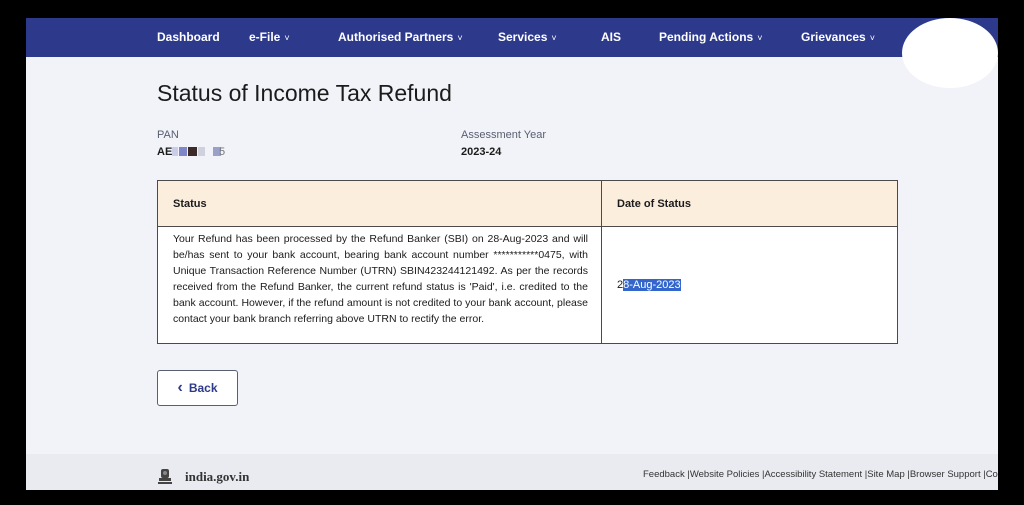 Image resolution: width=1024 pixels, height=505 pixels. I want to click on back-button: ‹ Back, so click(197, 388).